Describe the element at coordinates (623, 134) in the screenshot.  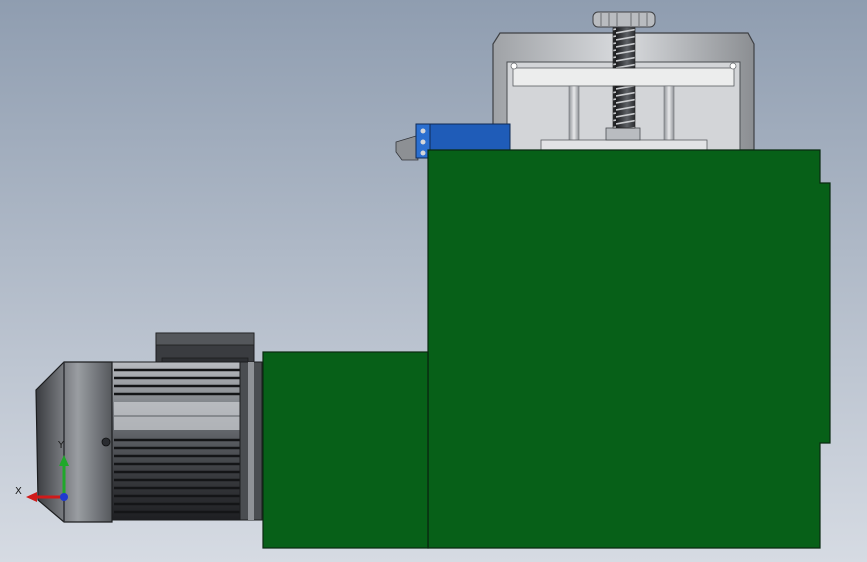
I see `carriage-nut` at that location.